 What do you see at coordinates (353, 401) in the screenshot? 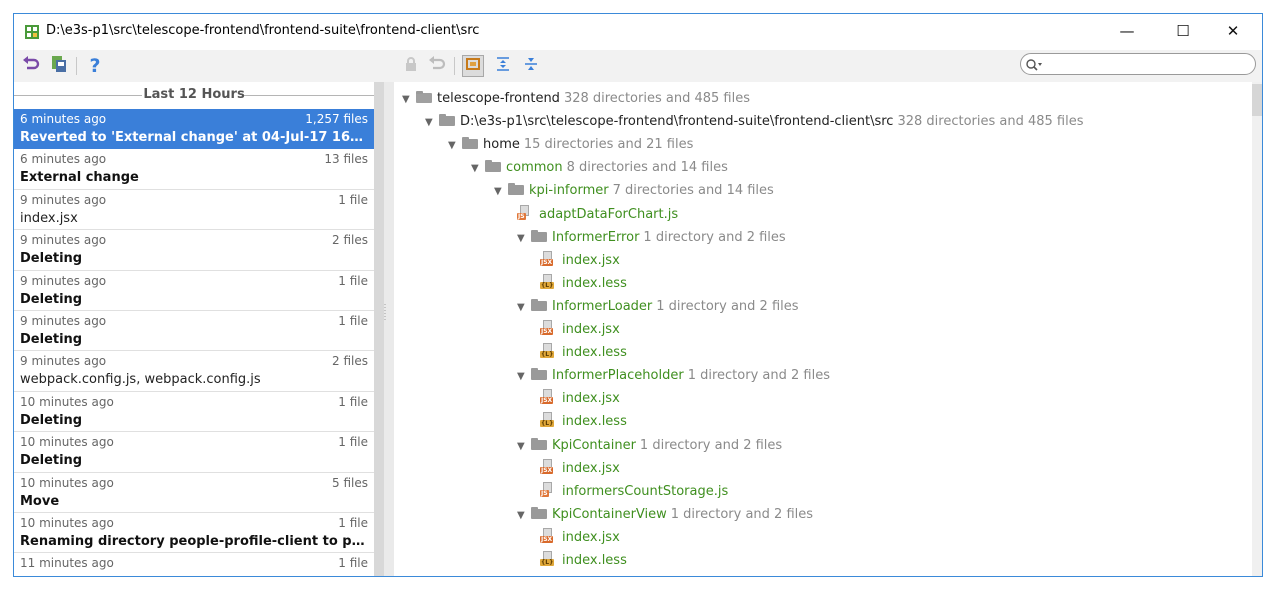
I see `history-item-file-count: 1 file` at bounding box center [353, 401].